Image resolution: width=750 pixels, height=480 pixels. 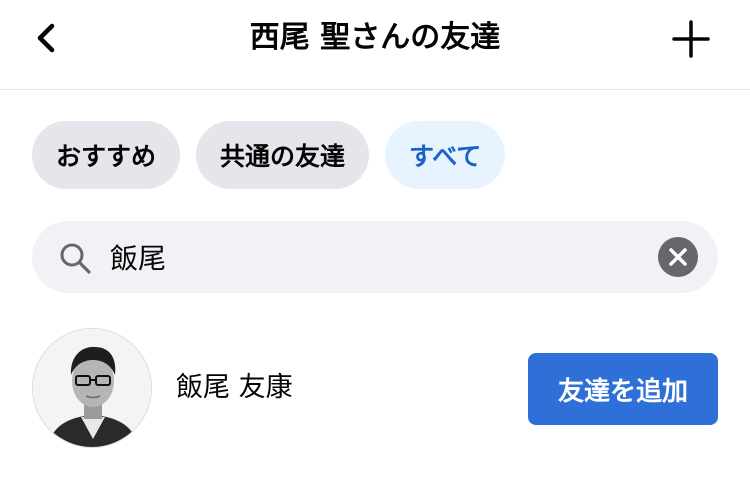 I want to click on add-friend-plus-button, so click(x=691, y=39).